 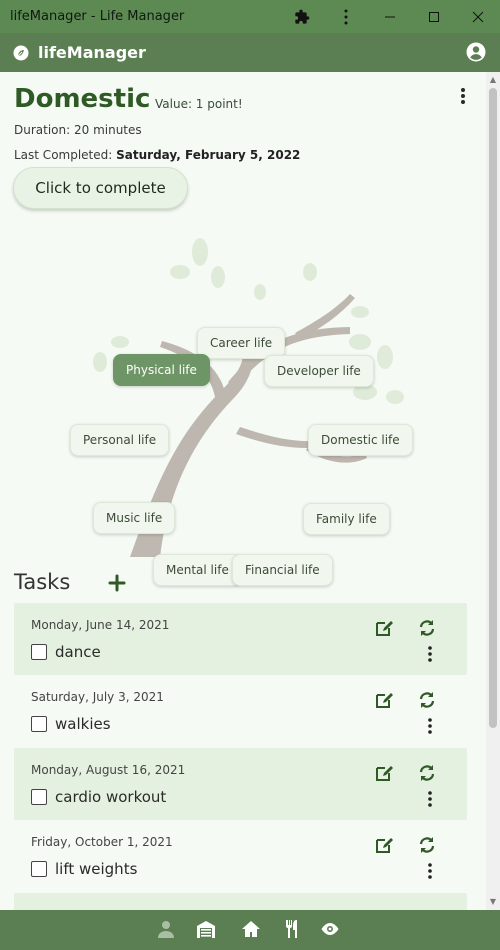 I want to click on life-chip-domestic: Domestic life, so click(x=360, y=440).